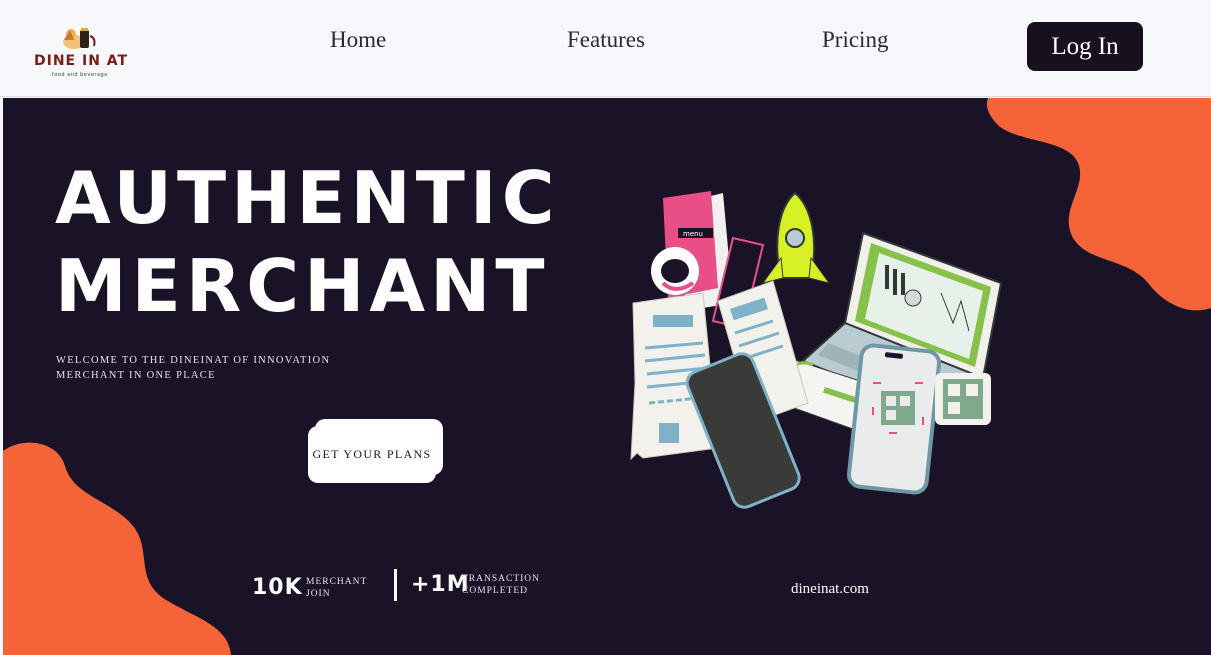 Image resolution: width=1211 pixels, height=655 pixels. I want to click on nav-link-home: Home, so click(358, 40).